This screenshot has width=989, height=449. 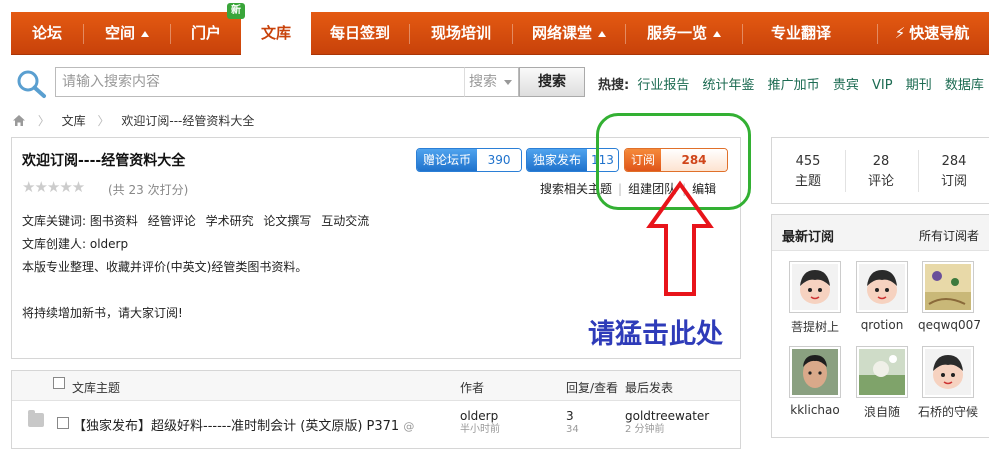 I want to click on hot-link-industry-report: 行业报告, so click(x=663, y=85).